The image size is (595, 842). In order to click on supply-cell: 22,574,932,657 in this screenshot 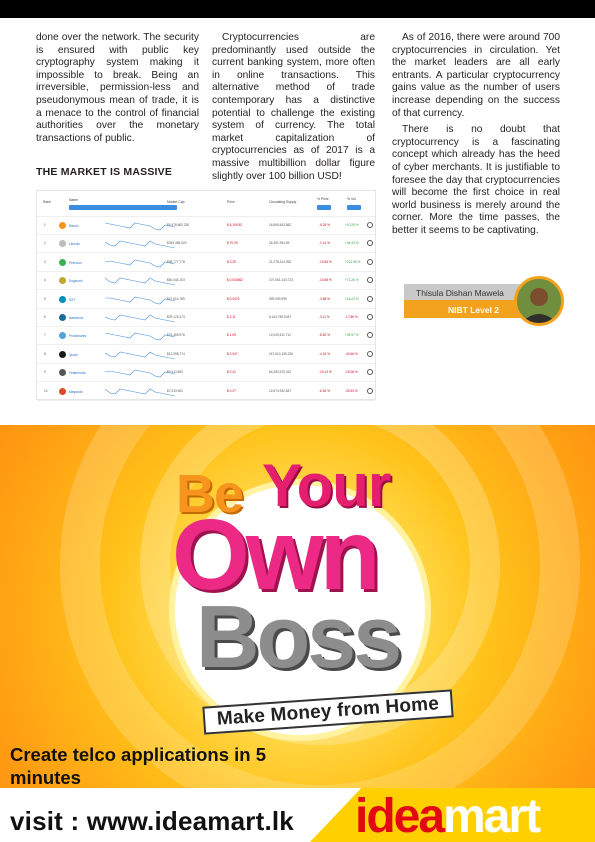, I will do `click(280, 390)`.